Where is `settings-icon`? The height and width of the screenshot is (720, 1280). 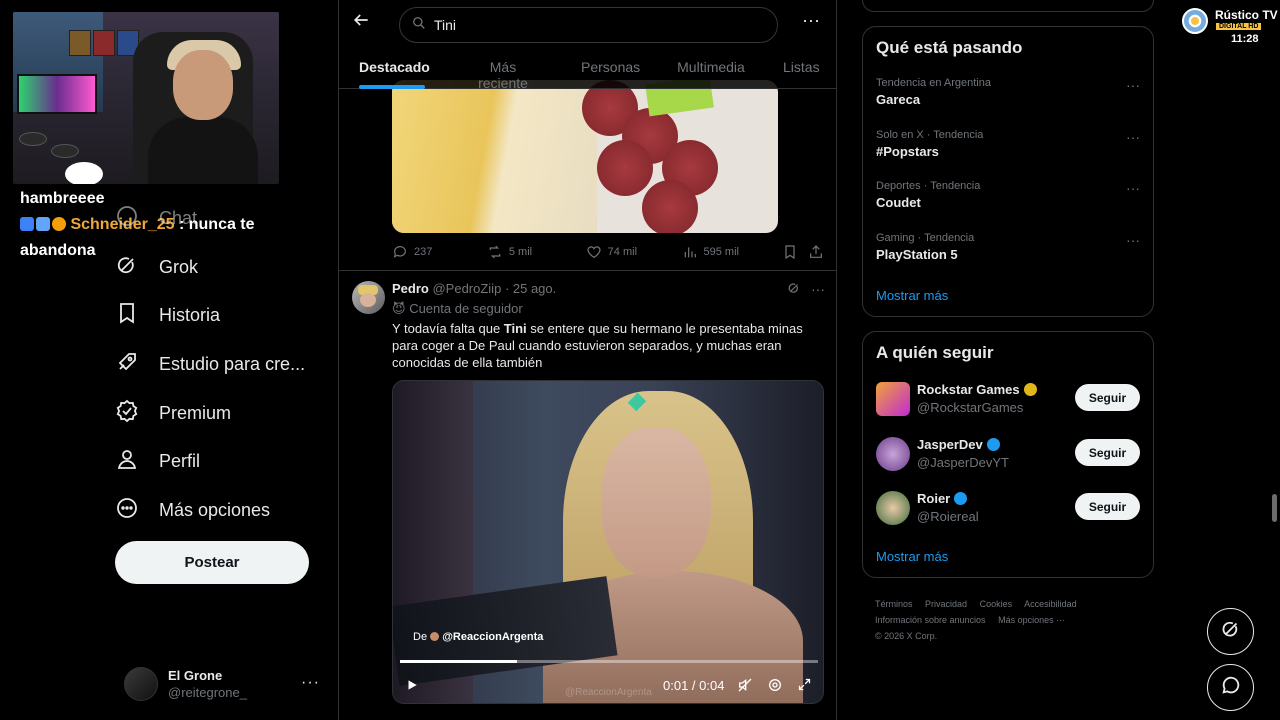 settings-icon is located at coordinates (775, 686).